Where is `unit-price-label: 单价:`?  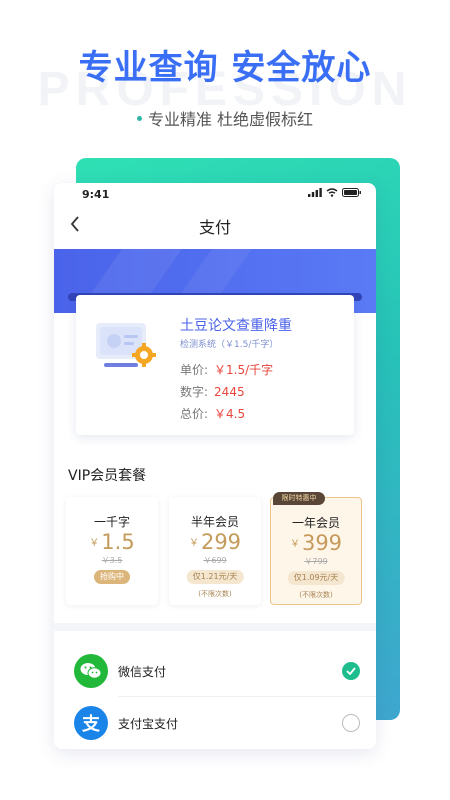
unit-price-label: 单价: is located at coordinates (194, 370).